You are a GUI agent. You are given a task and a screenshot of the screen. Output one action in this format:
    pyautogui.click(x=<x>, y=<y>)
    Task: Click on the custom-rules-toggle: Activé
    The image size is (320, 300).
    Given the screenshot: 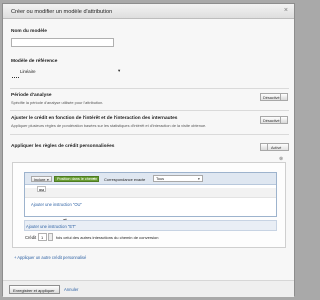 What is the action you would take?
    pyautogui.click(x=274, y=147)
    